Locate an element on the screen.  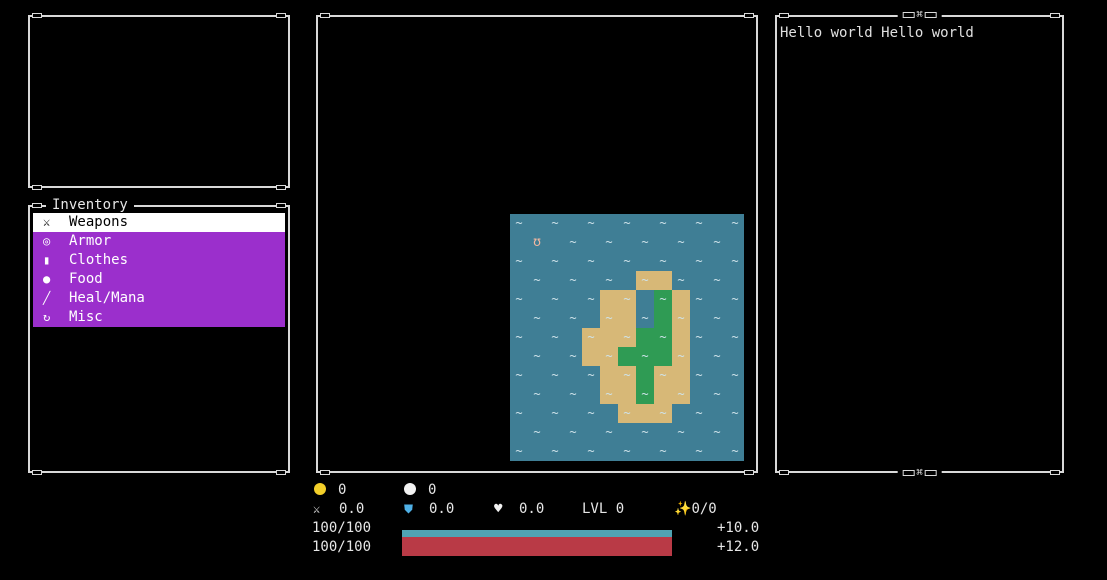
inventory-item-armor: ◎ Armor is located at coordinates (159, 241).